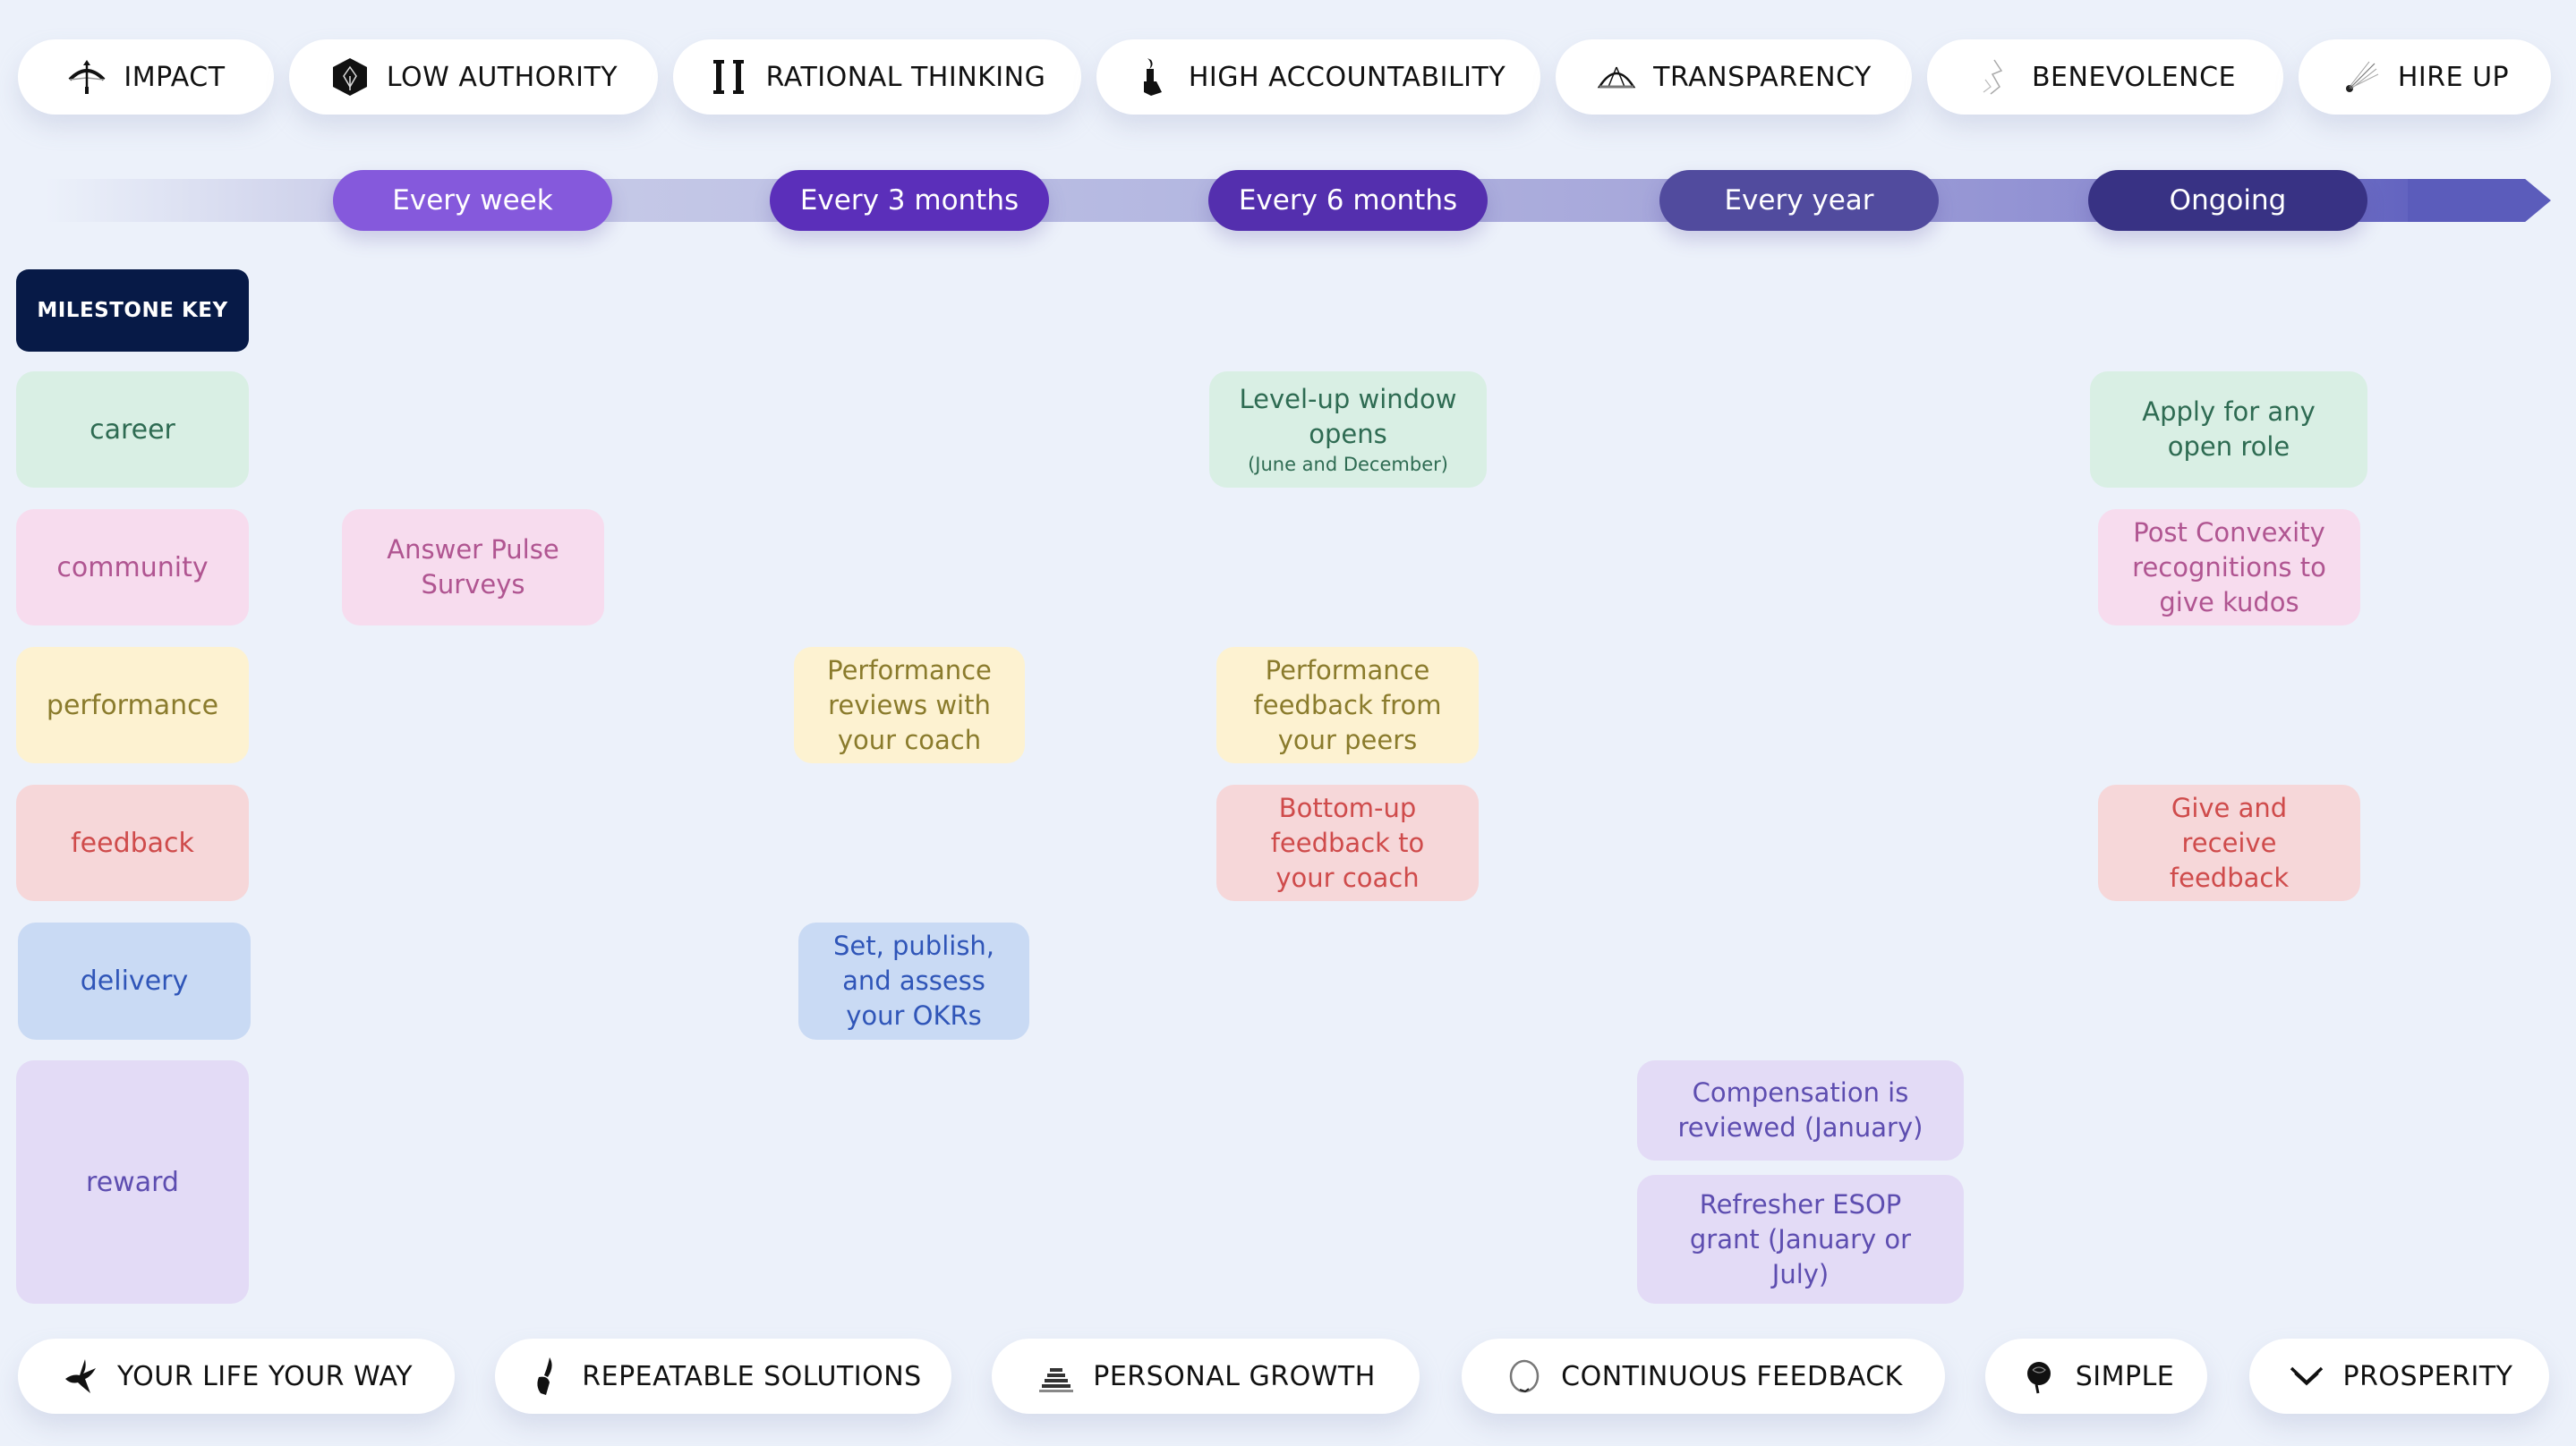  Describe the element at coordinates (472, 201) in the screenshot. I see `period-every-week: Every week` at that location.